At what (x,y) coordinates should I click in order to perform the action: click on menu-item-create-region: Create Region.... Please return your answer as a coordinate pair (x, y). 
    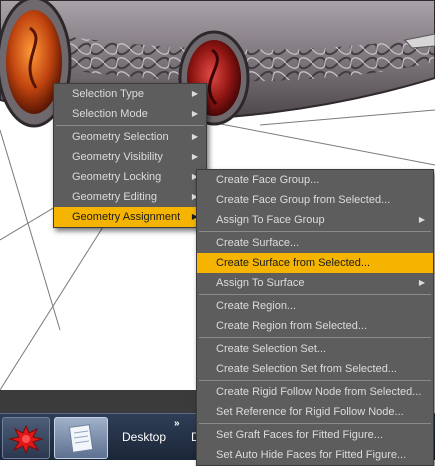
    Looking at the image, I should click on (315, 306).